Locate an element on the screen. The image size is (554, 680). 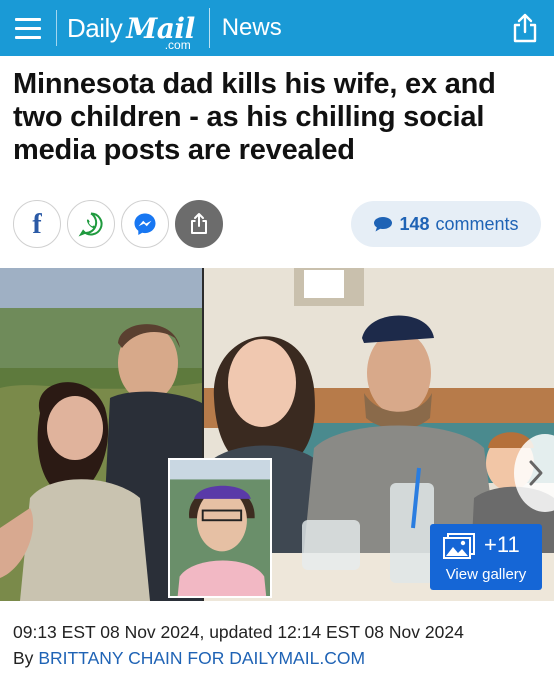
header-divider is located at coordinates (56, 28).